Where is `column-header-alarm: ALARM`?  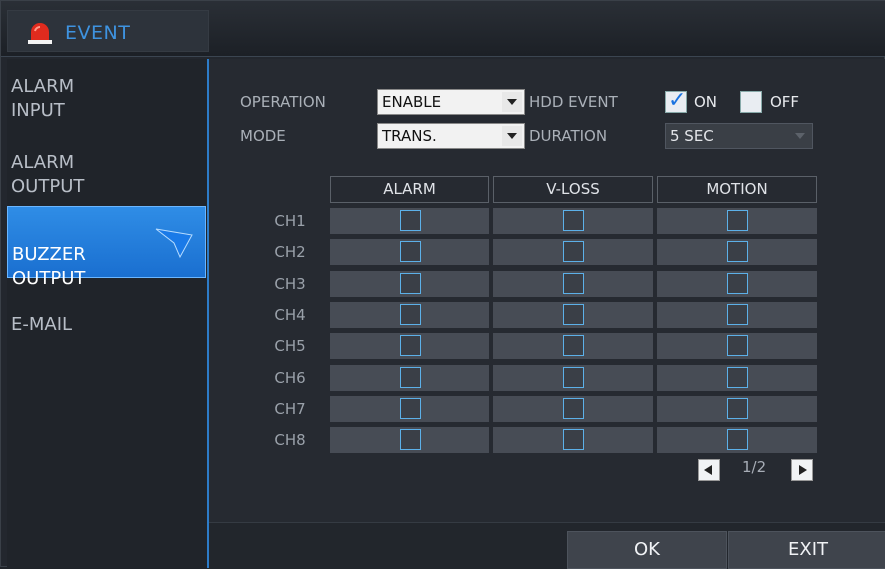
column-header-alarm: ALARM is located at coordinates (409, 189).